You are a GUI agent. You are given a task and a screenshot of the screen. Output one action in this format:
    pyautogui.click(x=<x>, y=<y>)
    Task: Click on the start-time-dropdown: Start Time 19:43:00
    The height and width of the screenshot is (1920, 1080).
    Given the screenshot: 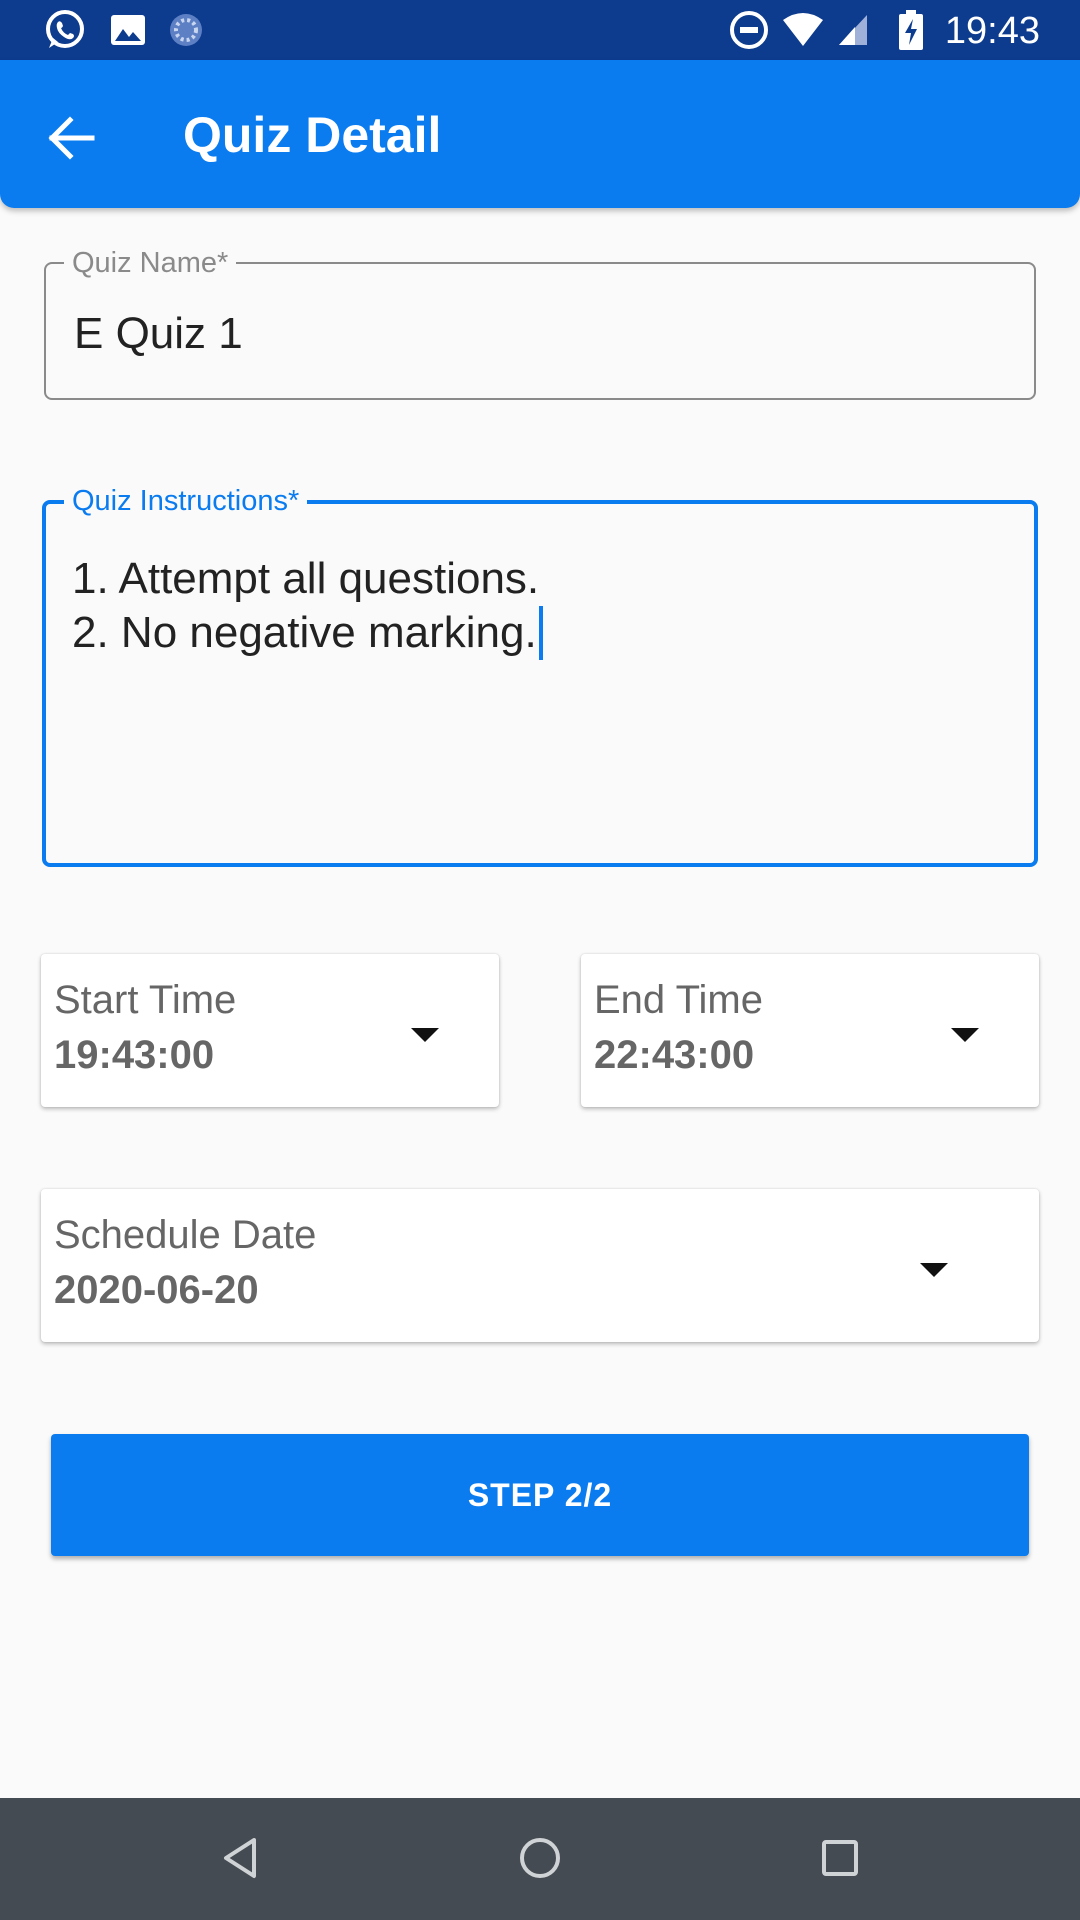 What is the action you would take?
    pyautogui.click(x=270, y=1030)
    